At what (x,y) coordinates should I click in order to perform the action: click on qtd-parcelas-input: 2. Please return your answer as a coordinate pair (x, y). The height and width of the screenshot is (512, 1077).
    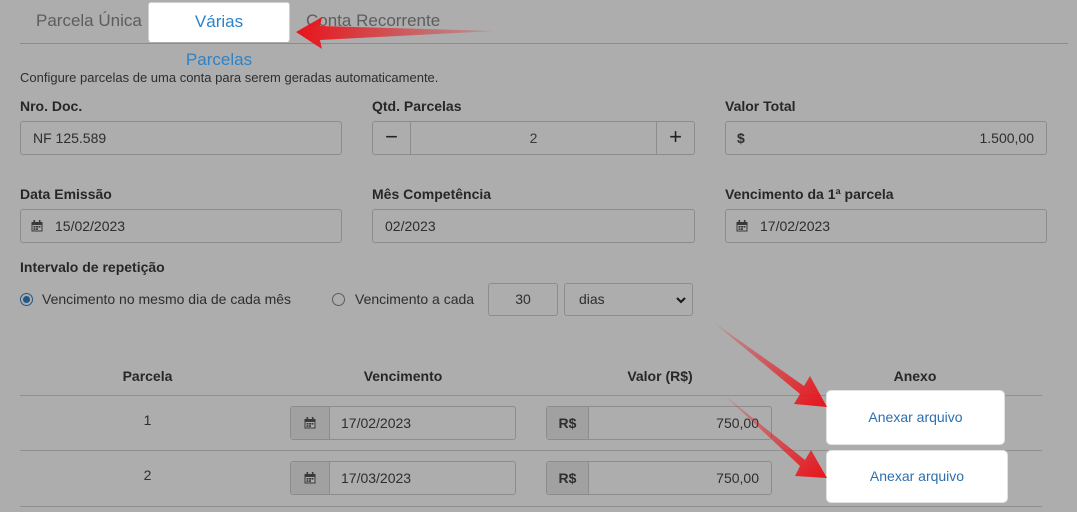
    Looking at the image, I should click on (533, 138).